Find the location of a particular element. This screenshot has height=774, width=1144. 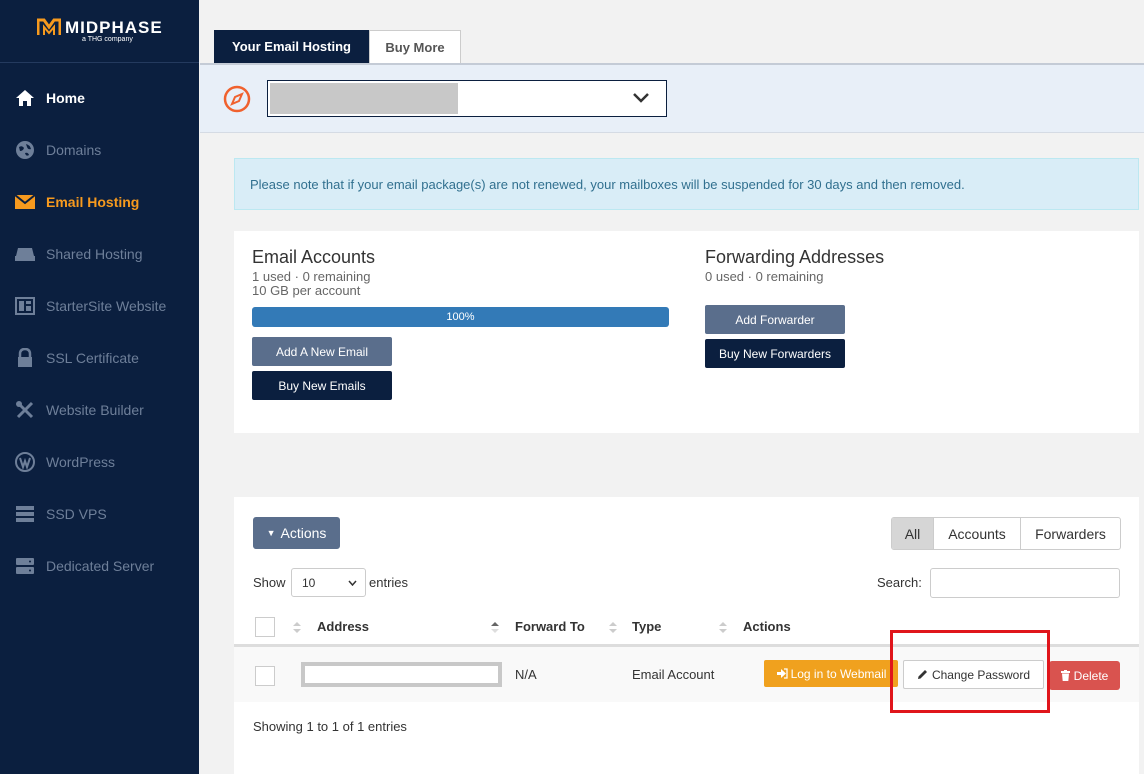

sidebar-item-label: Dedicated Server is located at coordinates (100, 566).